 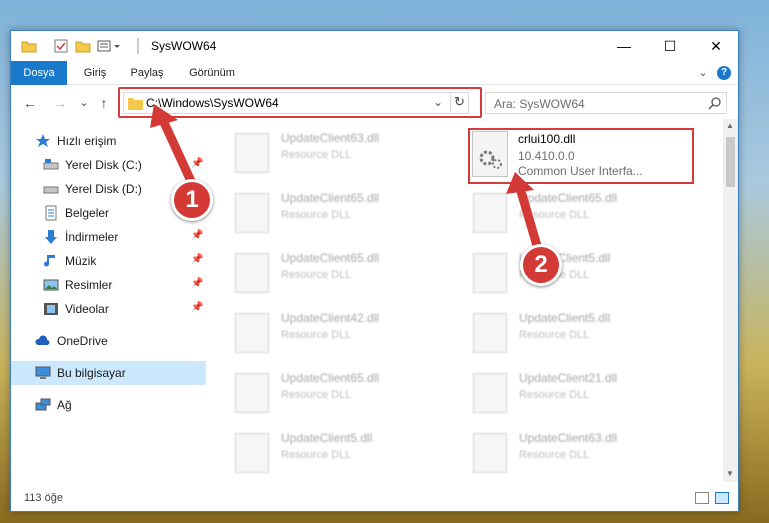 What do you see at coordinates (108, 46) in the screenshot?
I see `customize-toolbar-icon` at bounding box center [108, 46].